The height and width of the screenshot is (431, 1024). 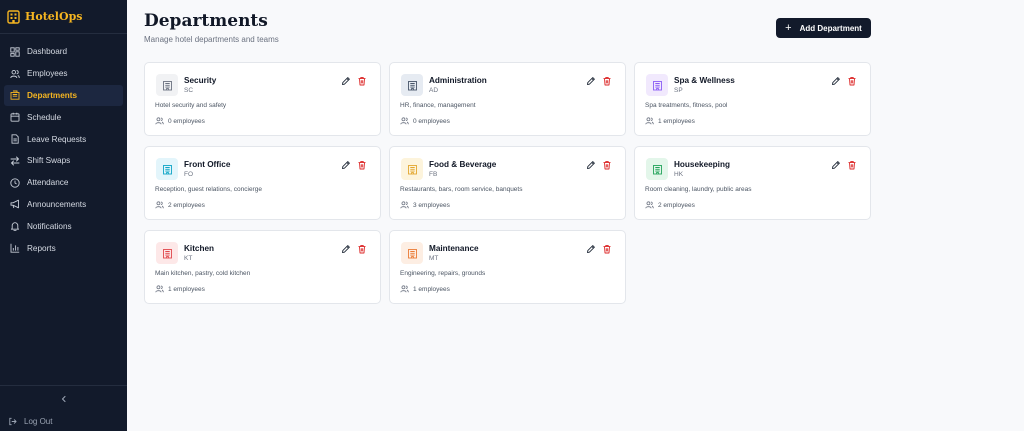 What do you see at coordinates (433, 174) in the screenshot?
I see `department-code: FB` at bounding box center [433, 174].